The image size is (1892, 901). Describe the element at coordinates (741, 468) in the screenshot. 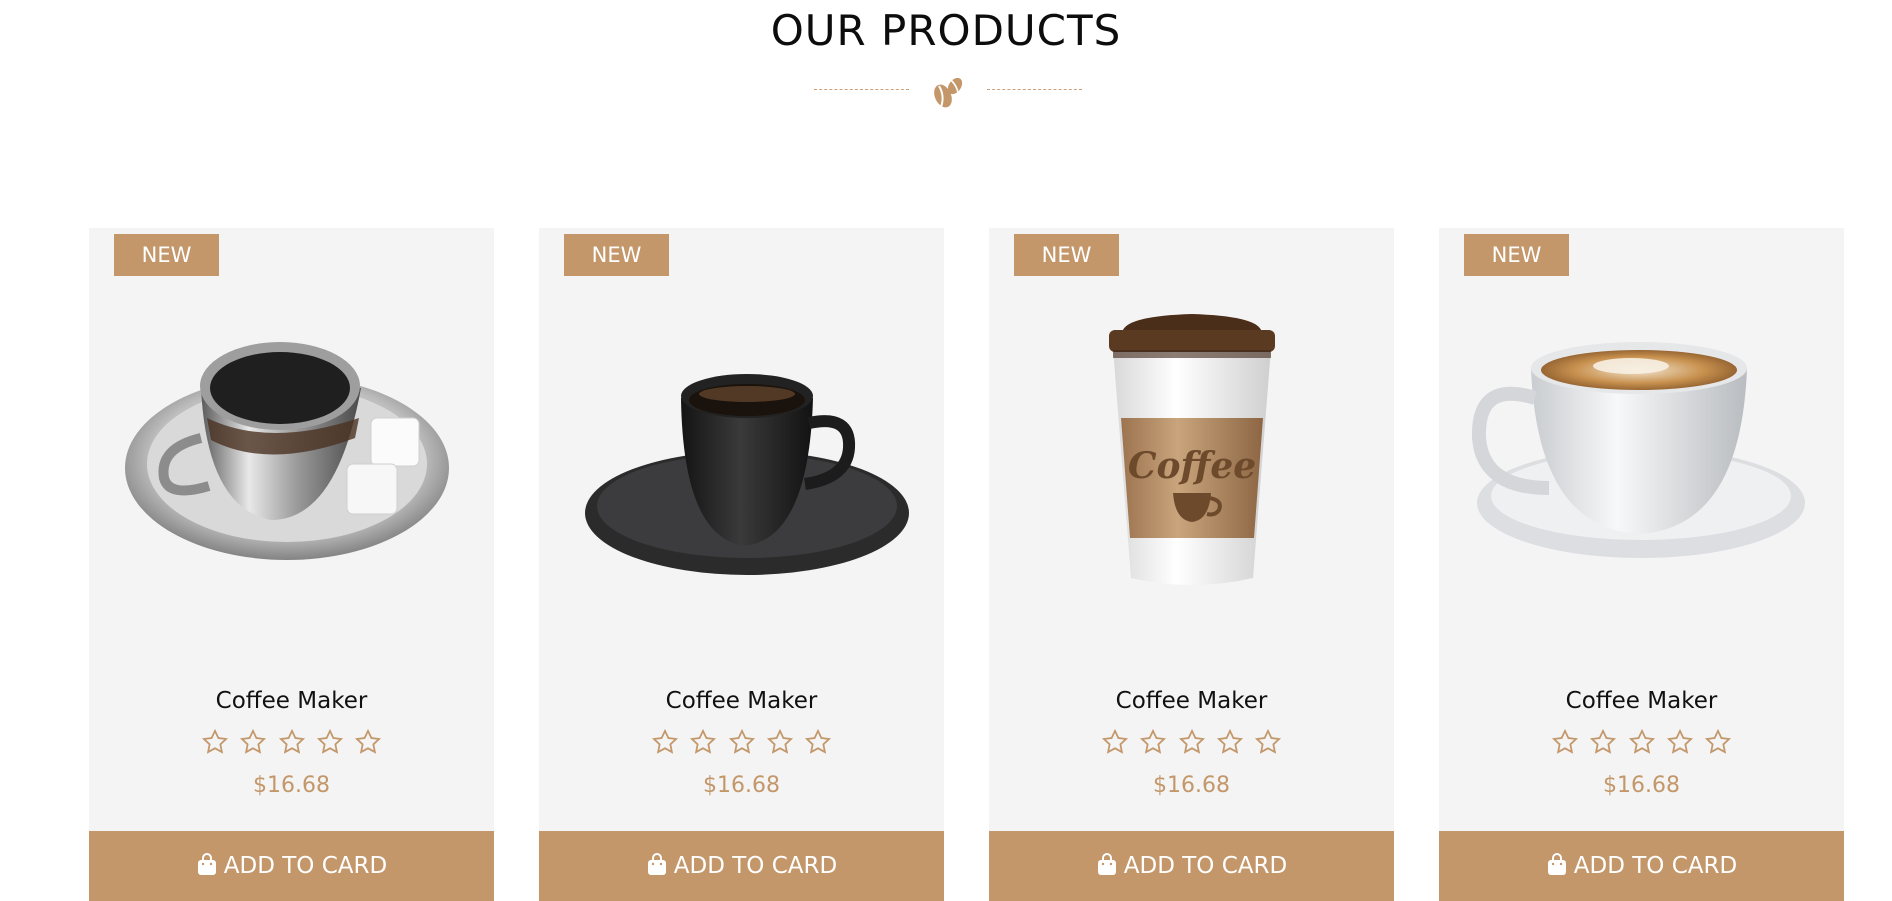

I see `product-image-black-cup` at that location.